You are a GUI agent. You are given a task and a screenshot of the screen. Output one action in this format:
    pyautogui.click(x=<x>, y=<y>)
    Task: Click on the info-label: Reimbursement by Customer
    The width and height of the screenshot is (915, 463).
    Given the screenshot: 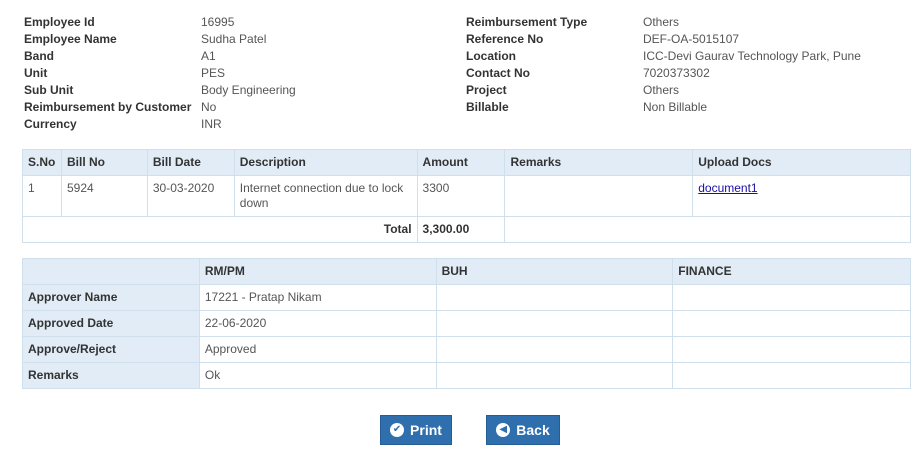 What is the action you would take?
    pyautogui.click(x=108, y=107)
    